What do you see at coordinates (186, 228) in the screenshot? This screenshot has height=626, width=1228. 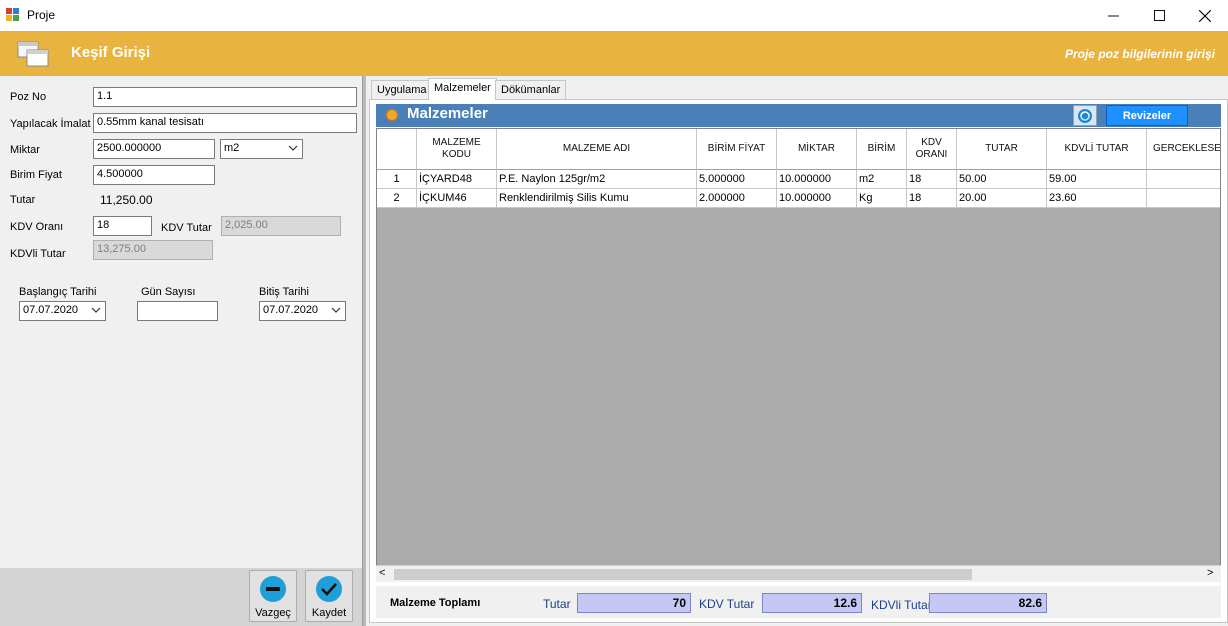 I see `kdv-tutar-label: KDV Tutar` at bounding box center [186, 228].